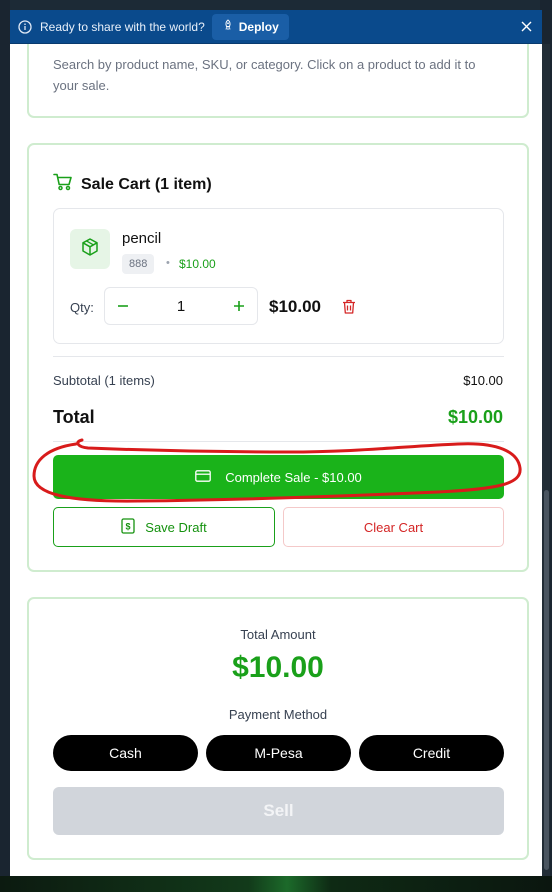 The height and width of the screenshot is (892, 552). Describe the element at coordinates (123, 306) in the screenshot. I see `decrease-qty-button` at that location.